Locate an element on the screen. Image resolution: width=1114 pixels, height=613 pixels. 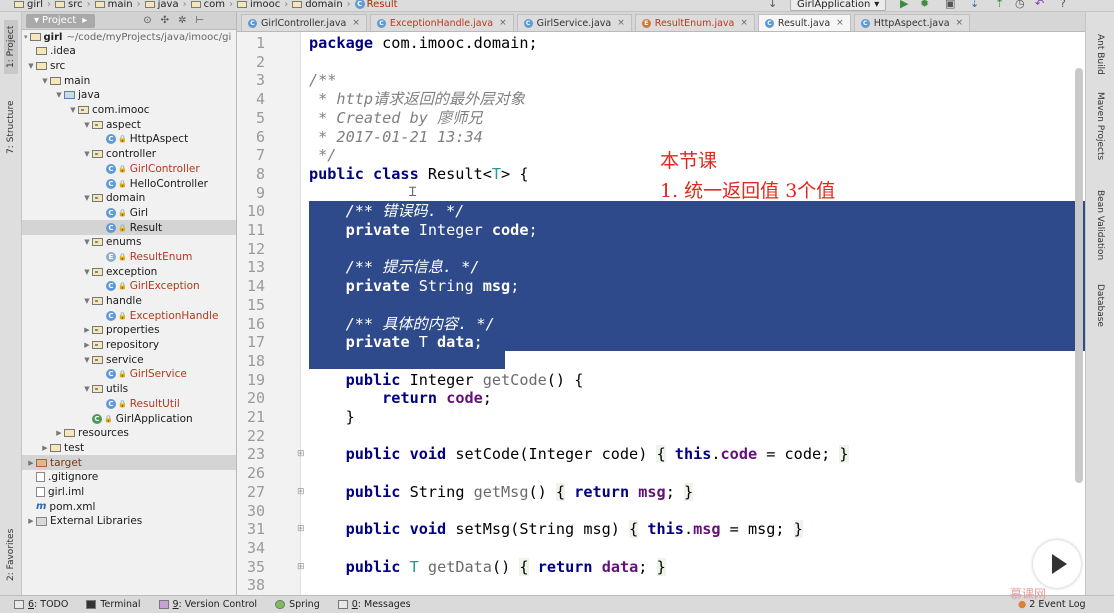
code-line: /** is located at coordinates (693, 80).